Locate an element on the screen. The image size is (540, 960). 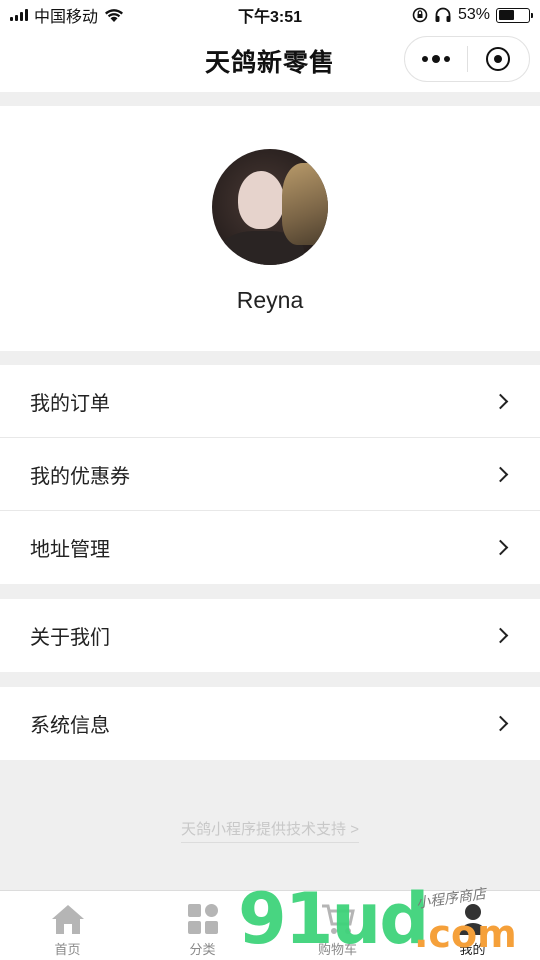
tab-label: 我的 is located at coordinates (472, 949).